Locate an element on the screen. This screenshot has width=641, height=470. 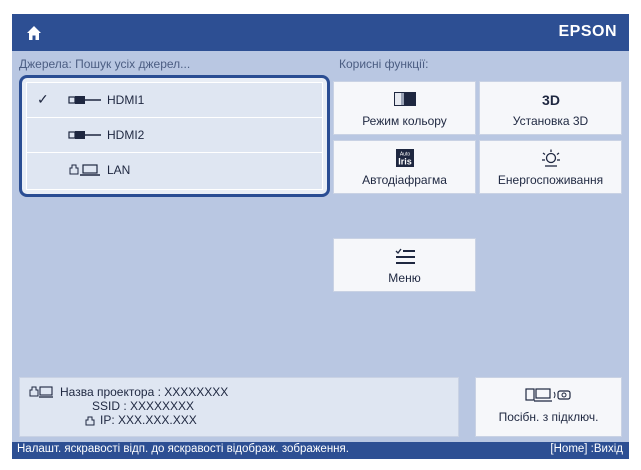
menu-button: Меню is located at coordinates (404, 265).